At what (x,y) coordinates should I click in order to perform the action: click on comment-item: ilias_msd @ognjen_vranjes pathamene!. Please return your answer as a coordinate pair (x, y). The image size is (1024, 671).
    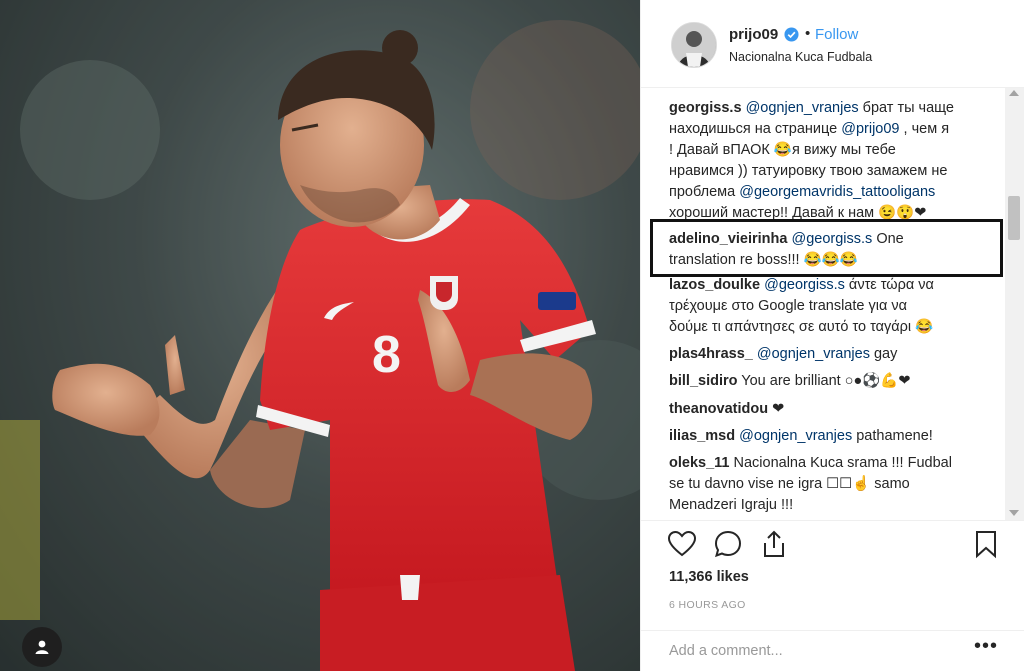
    Looking at the image, I should click on (834, 436).